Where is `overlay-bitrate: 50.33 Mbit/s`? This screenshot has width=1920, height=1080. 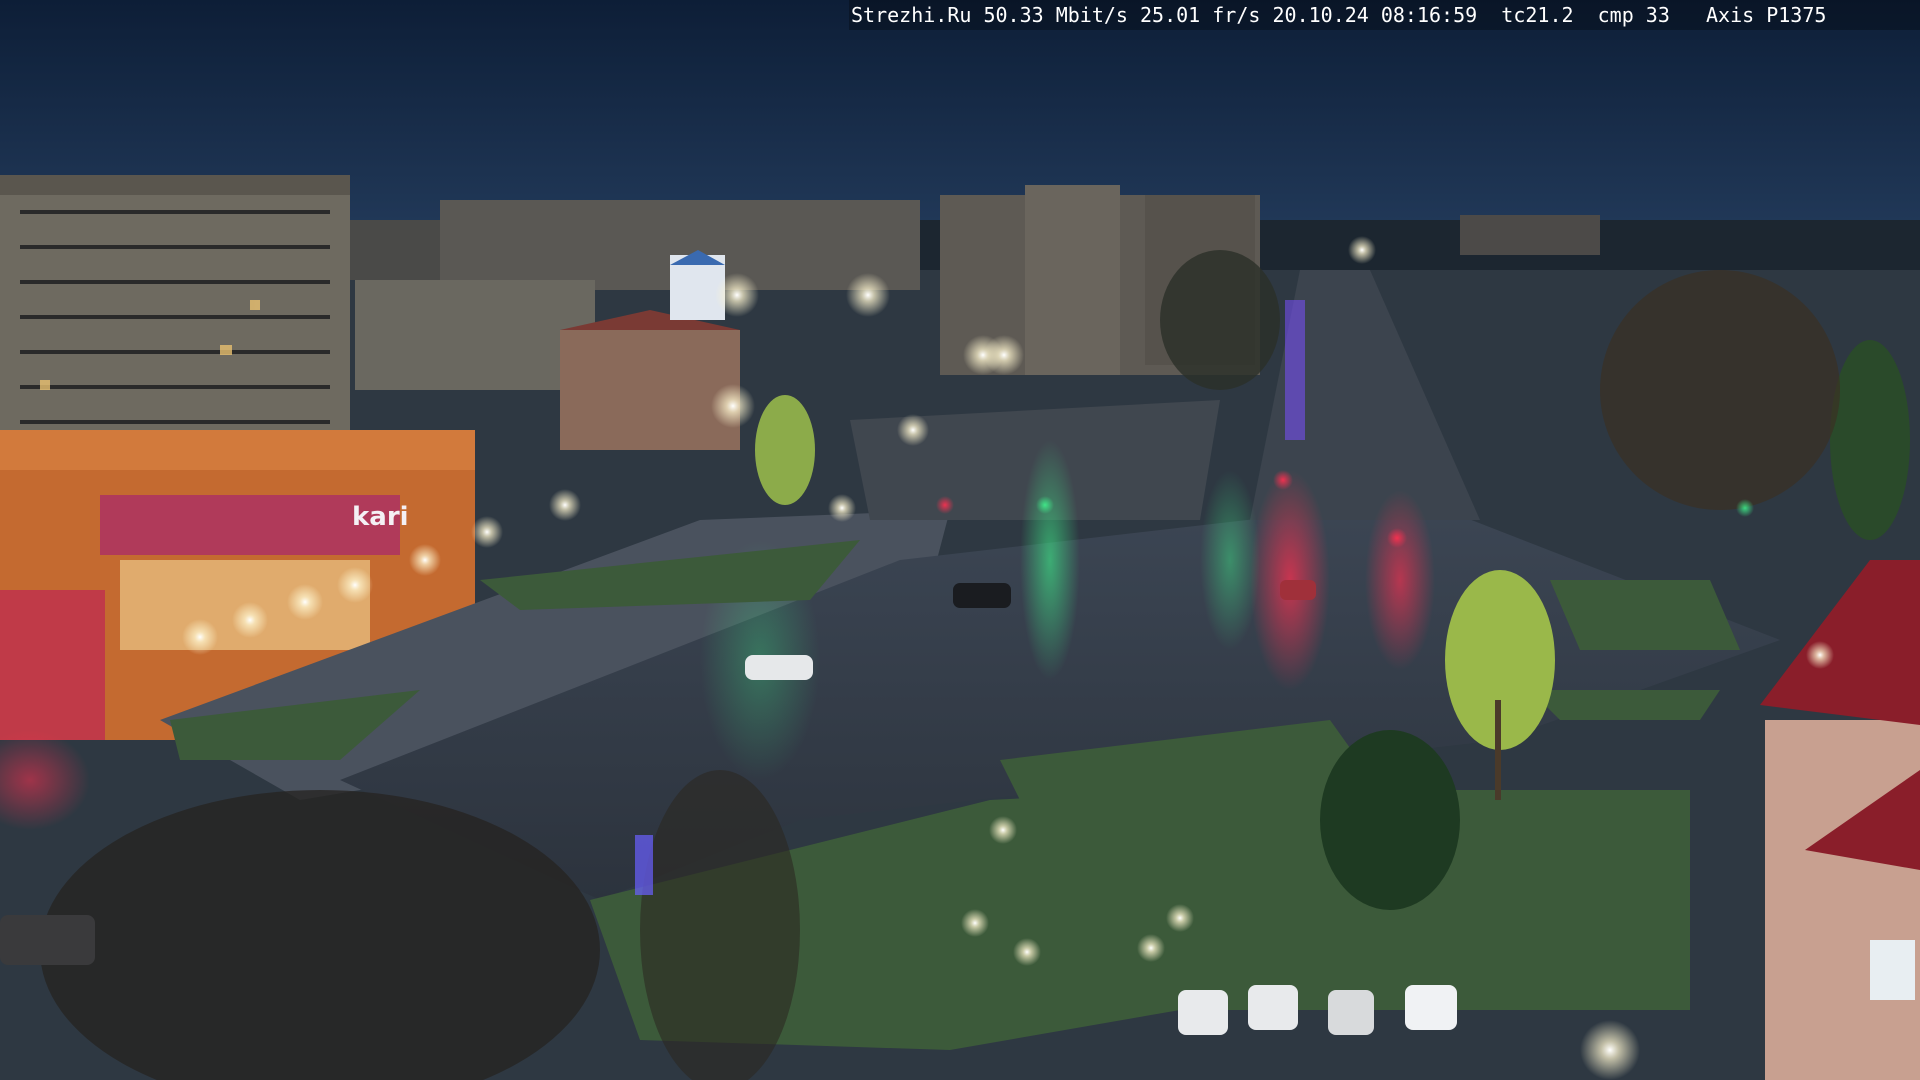 overlay-bitrate: 50.33 Mbit/s is located at coordinates (1055, 15).